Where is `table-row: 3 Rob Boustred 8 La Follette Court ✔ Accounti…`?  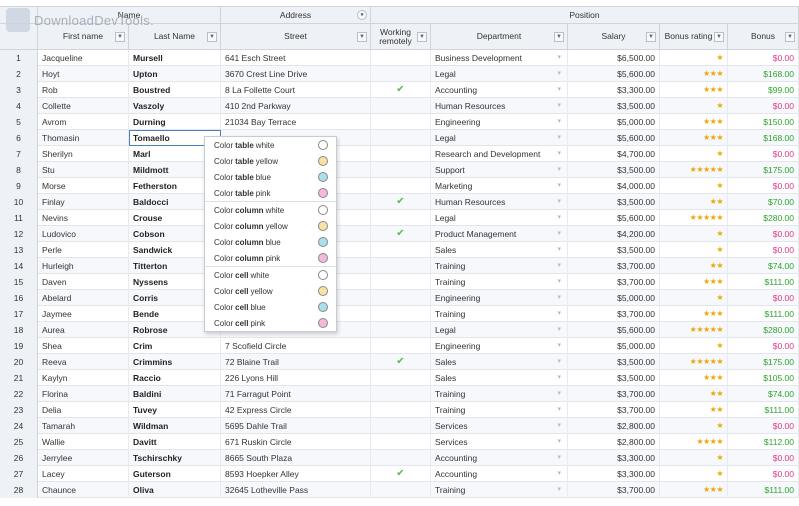 table-row: 3 Rob Boustred 8 La Follette Court ✔ Accounti… is located at coordinates (399, 89).